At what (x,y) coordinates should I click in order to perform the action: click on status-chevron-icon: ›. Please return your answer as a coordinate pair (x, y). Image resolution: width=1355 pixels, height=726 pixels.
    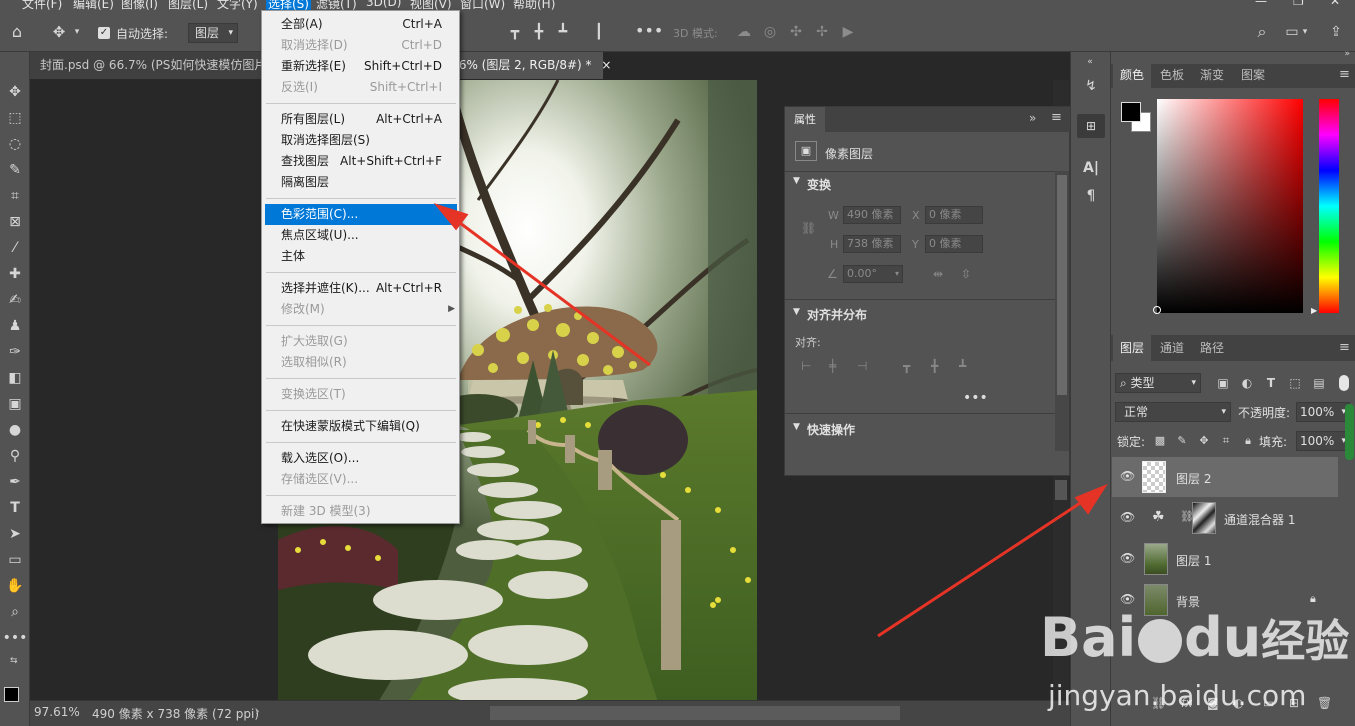
    Looking at the image, I should click on (257, 711).